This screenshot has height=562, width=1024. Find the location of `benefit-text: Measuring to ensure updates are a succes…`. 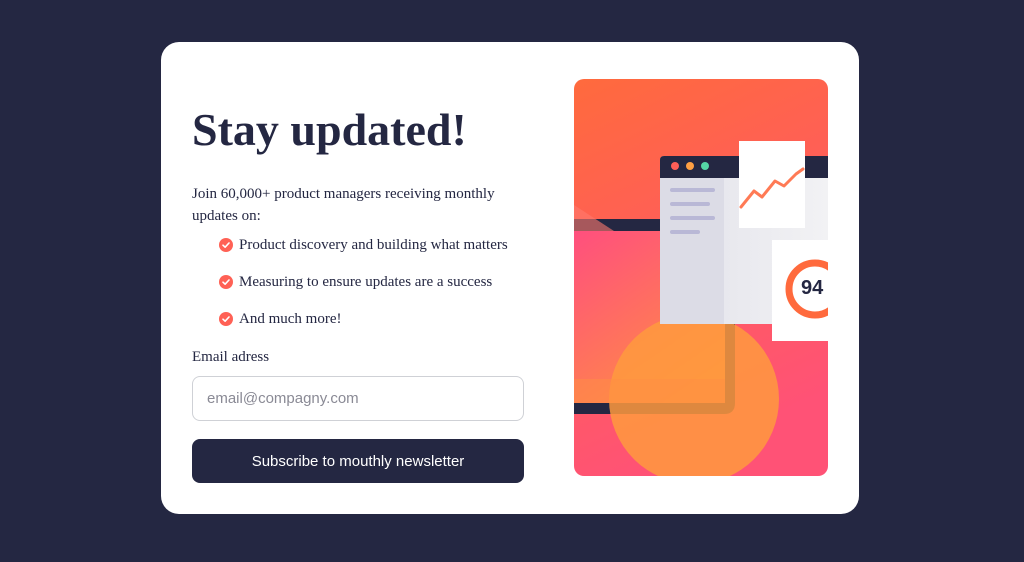

benefit-text: Measuring to ensure updates are a succes… is located at coordinates (366, 282).